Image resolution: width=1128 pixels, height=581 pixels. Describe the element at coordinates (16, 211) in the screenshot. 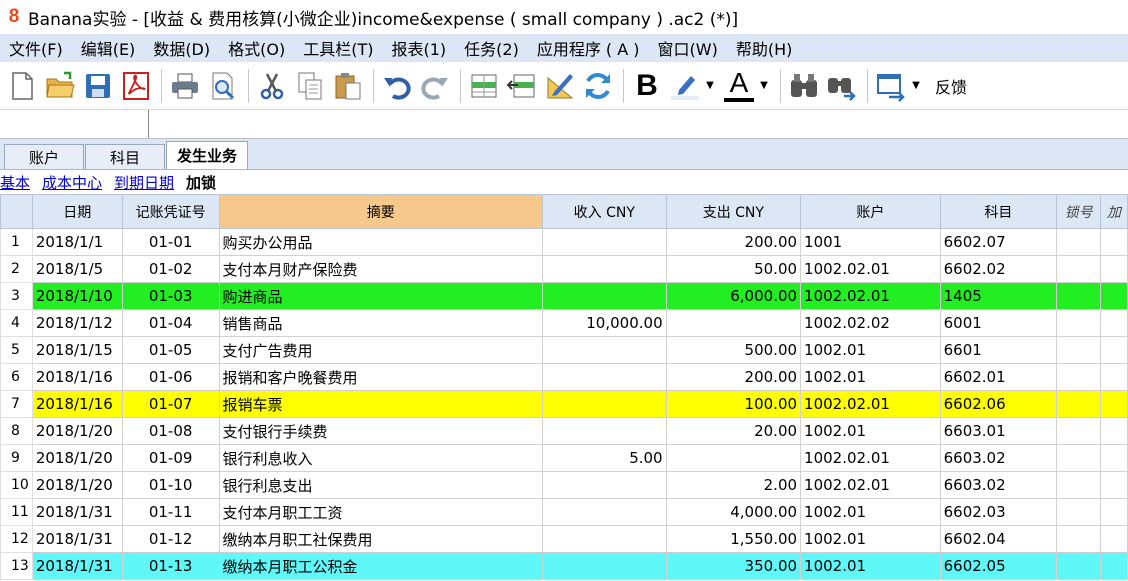

I see `corner-header` at that location.